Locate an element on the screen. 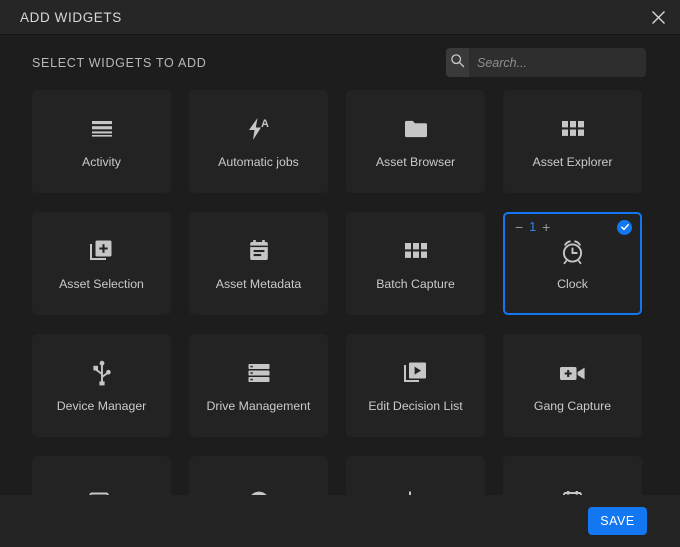 The width and height of the screenshot is (680, 547). notepad-icon is located at coordinates (572, 491).